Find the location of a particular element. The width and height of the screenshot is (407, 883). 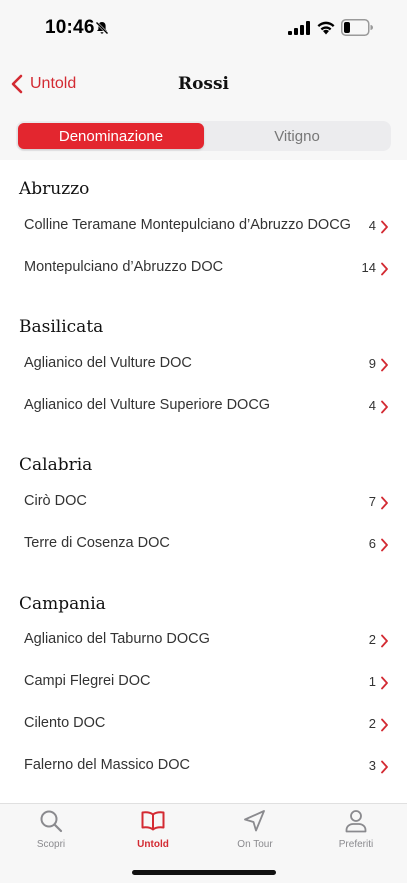

list-item: Campi Flegrei DOC 1 is located at coordinates (203, 683).